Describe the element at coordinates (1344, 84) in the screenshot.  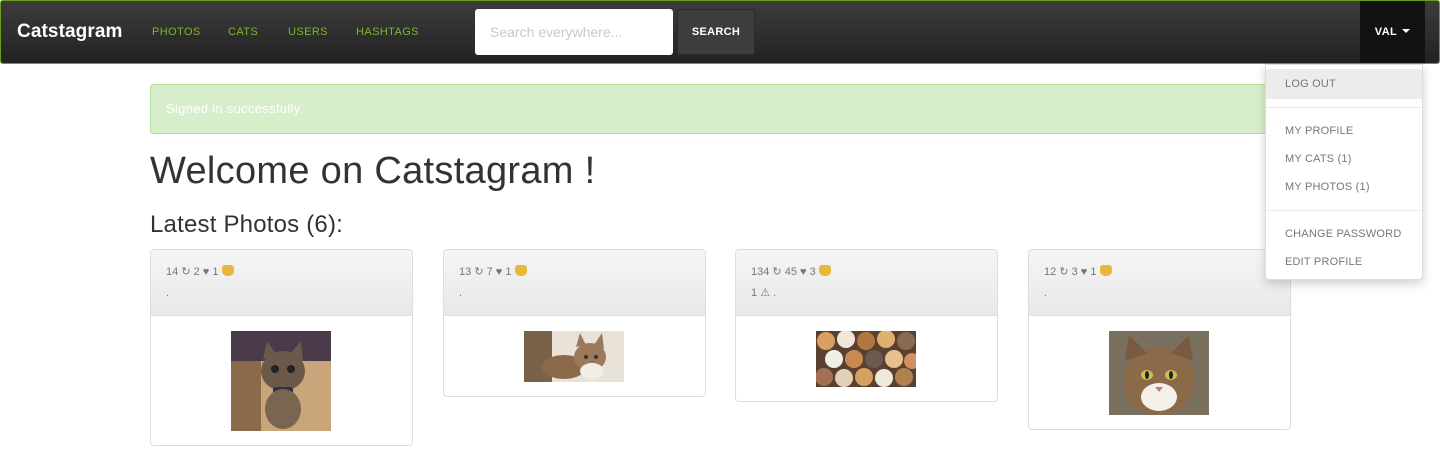
I see `dropdown-item-logout: LOG OUT` at that location.